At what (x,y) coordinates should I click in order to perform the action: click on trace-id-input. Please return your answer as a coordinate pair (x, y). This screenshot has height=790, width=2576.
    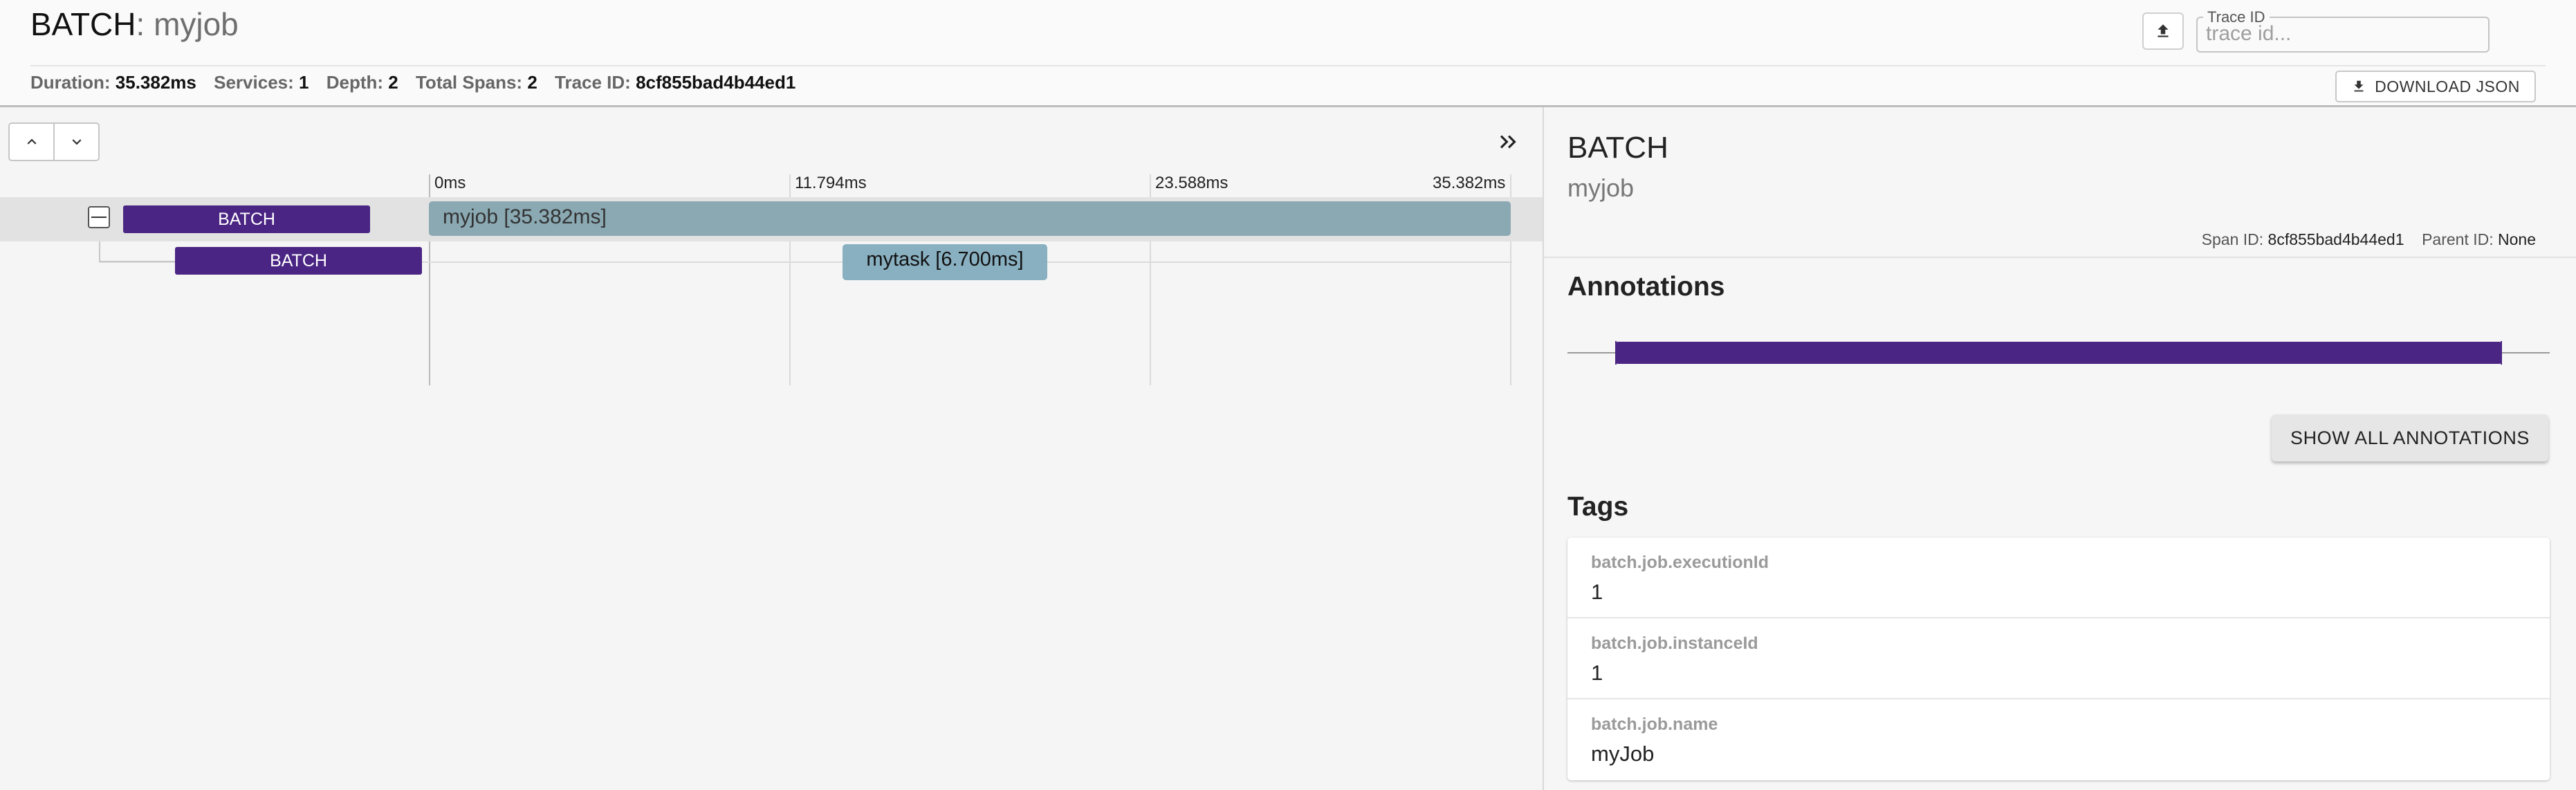
    Looking at the image, I should click on (2341, 33).